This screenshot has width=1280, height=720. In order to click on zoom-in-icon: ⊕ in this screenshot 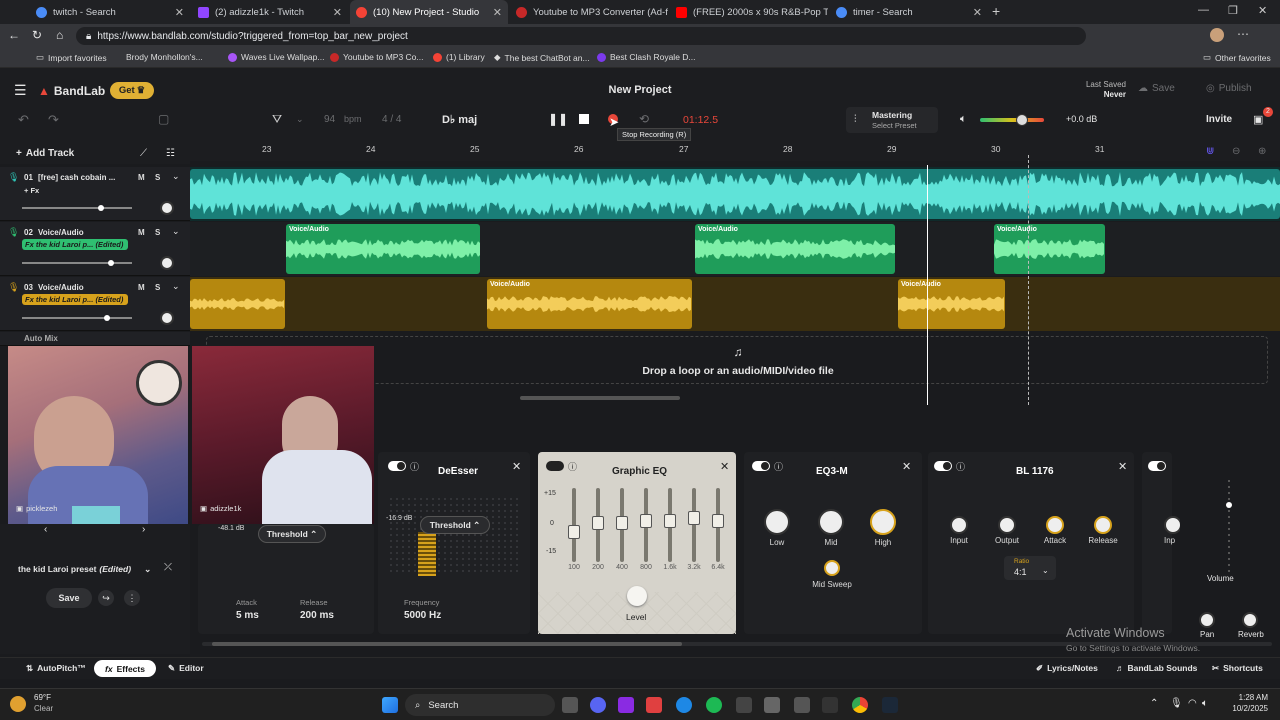, I will do `click(1262, 151)`.